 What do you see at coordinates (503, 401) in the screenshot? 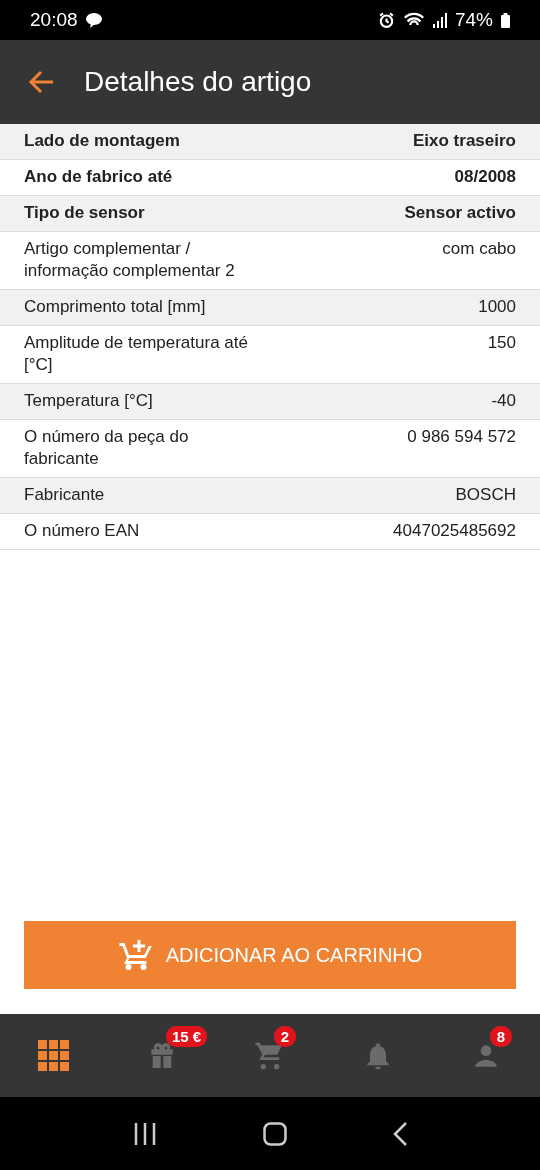
I see `detail-value: -40` at bounding box center [503, 401].